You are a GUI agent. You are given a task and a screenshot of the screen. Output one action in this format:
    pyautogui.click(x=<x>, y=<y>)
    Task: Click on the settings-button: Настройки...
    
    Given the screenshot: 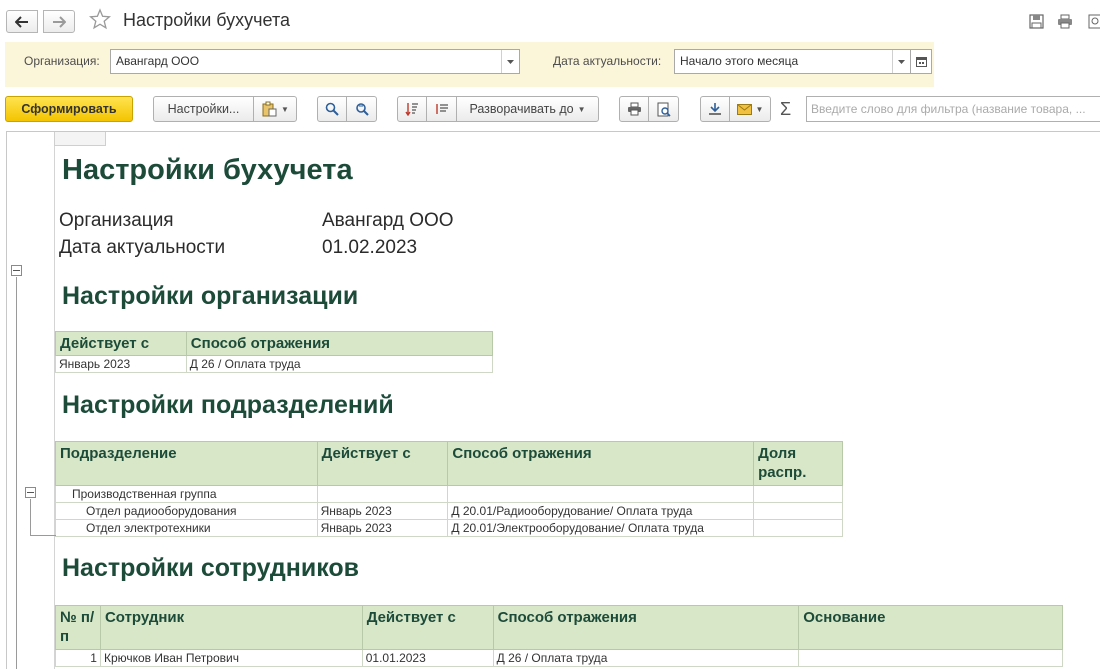 What is the action you would take?
    pyautogui.click(x=203, y=109)
    